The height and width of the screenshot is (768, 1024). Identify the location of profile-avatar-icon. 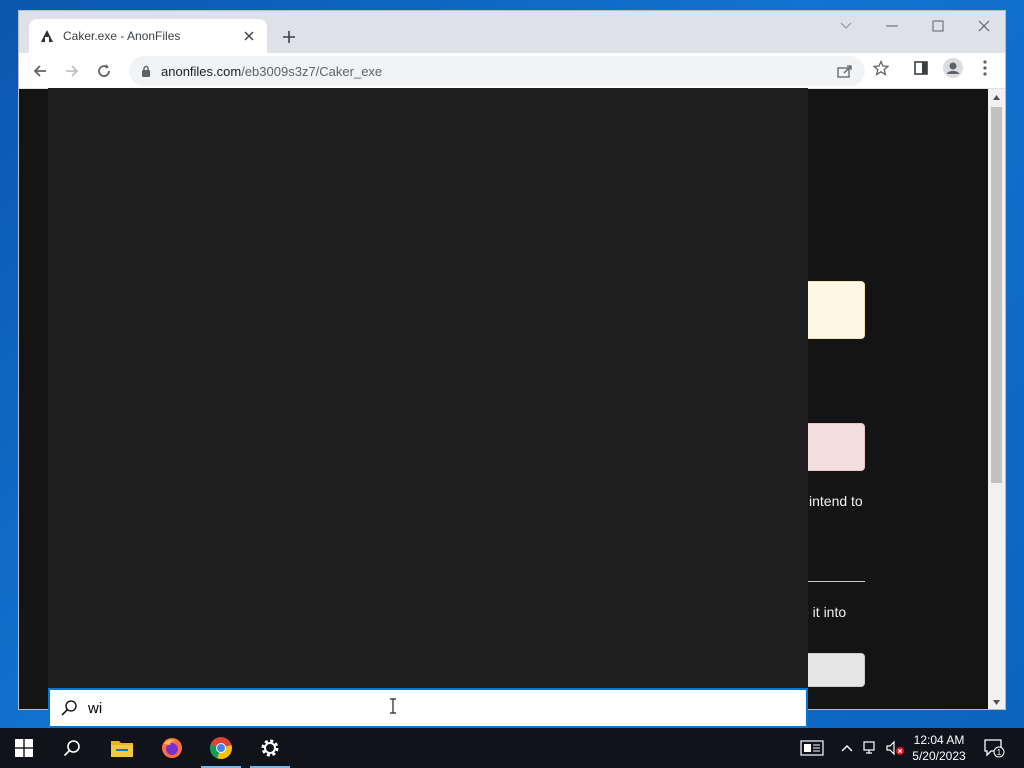
(953, 68).